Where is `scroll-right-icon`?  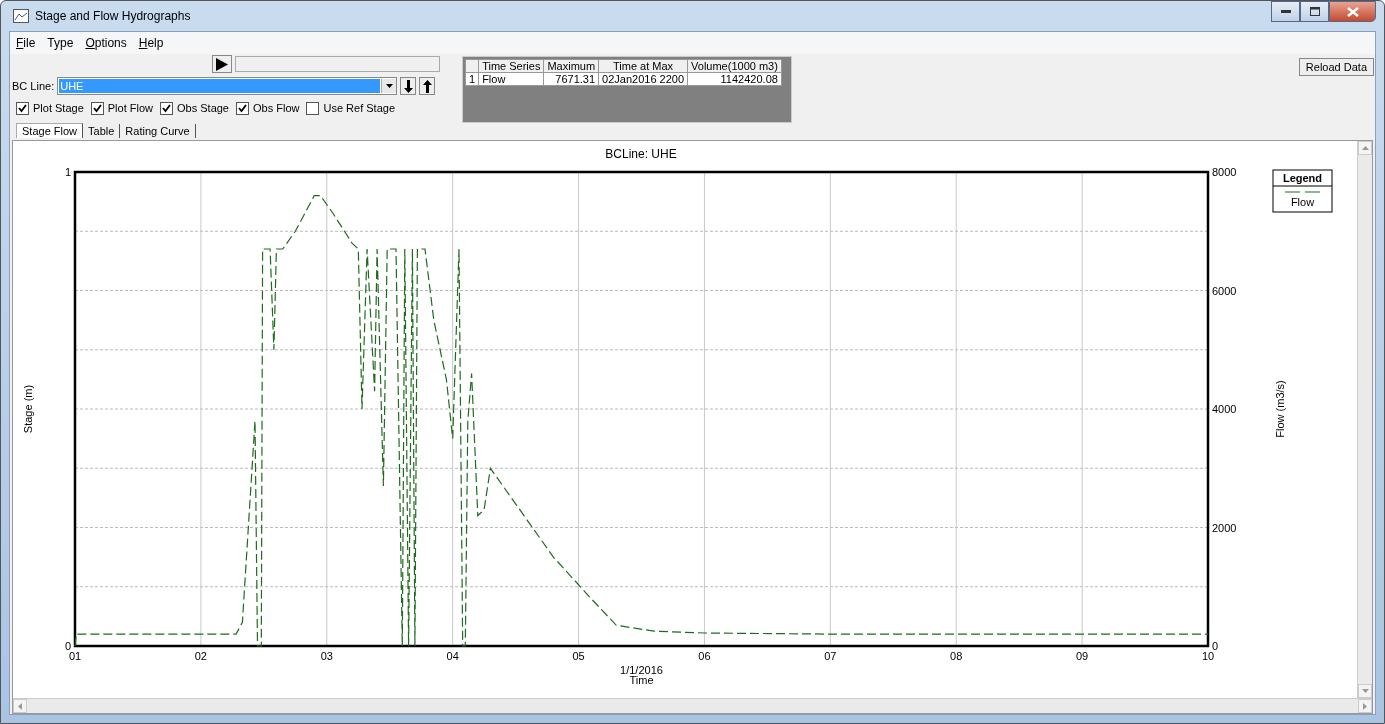 scroll-right-icon is located at coordinates (1365, 706).